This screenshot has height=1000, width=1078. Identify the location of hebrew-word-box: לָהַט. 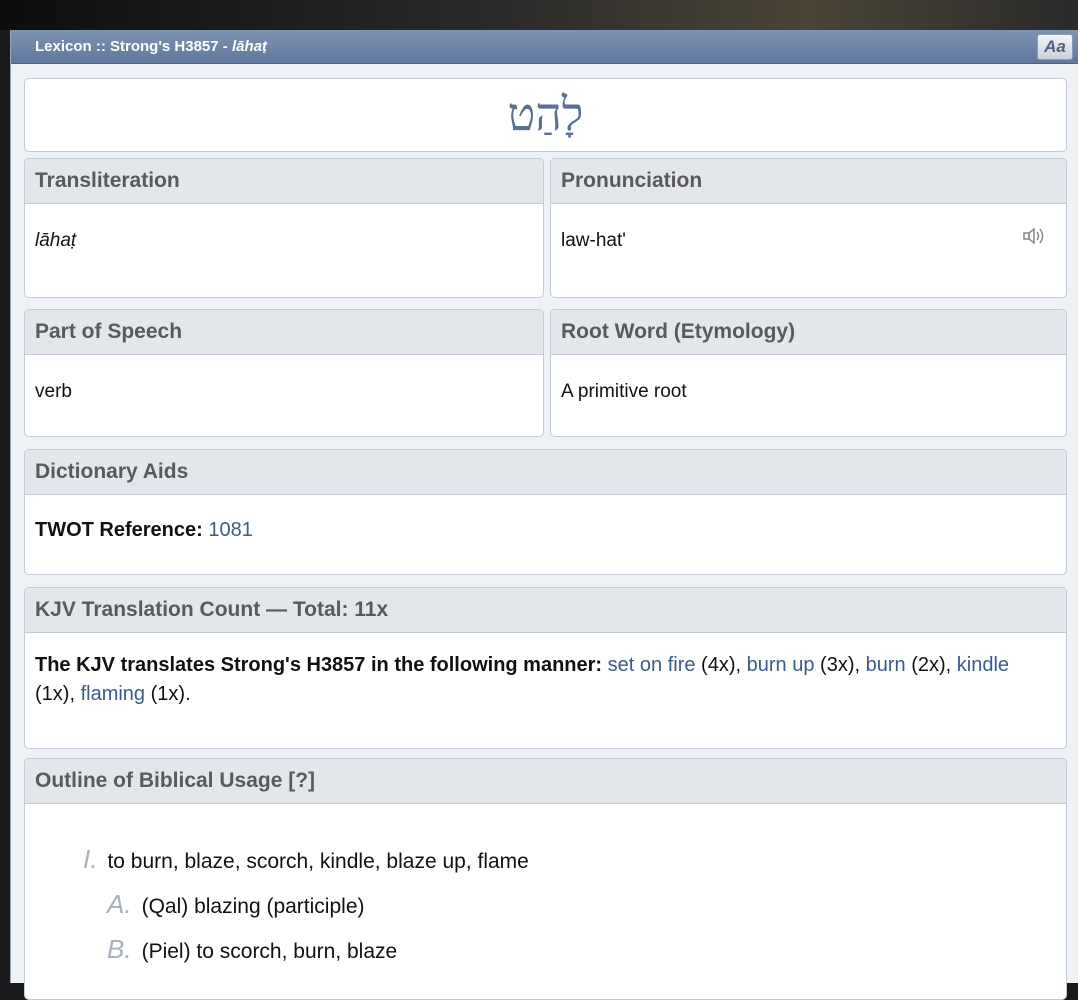
(545, 115).